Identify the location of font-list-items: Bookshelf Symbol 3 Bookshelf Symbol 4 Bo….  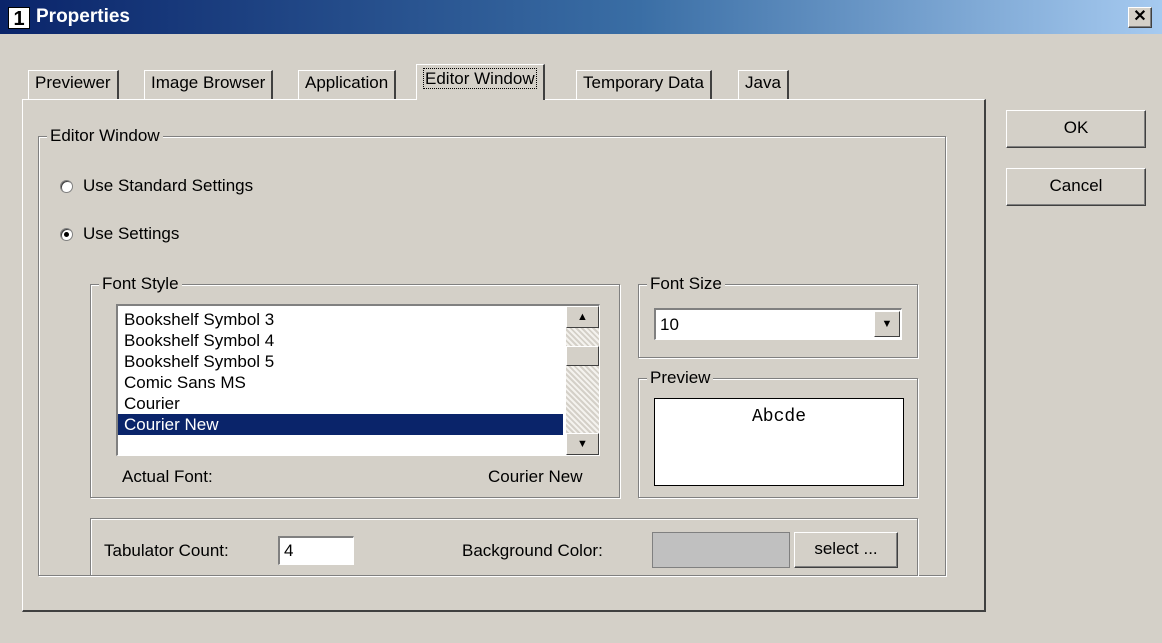
(340, 372).